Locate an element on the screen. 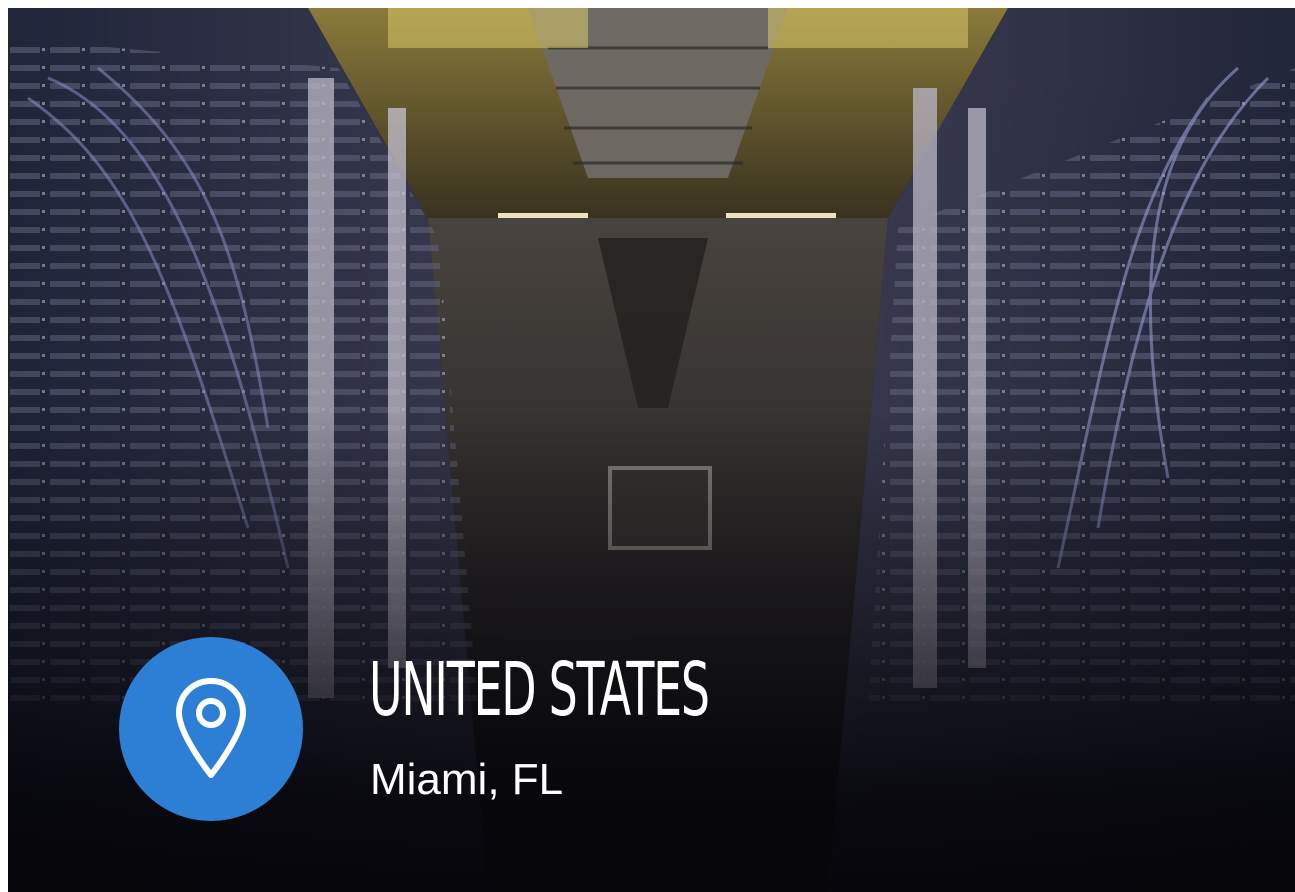 The width and height of the screenshot is (1295, 892). country-title: UNITED STATES is located at coordinates (539, 690).